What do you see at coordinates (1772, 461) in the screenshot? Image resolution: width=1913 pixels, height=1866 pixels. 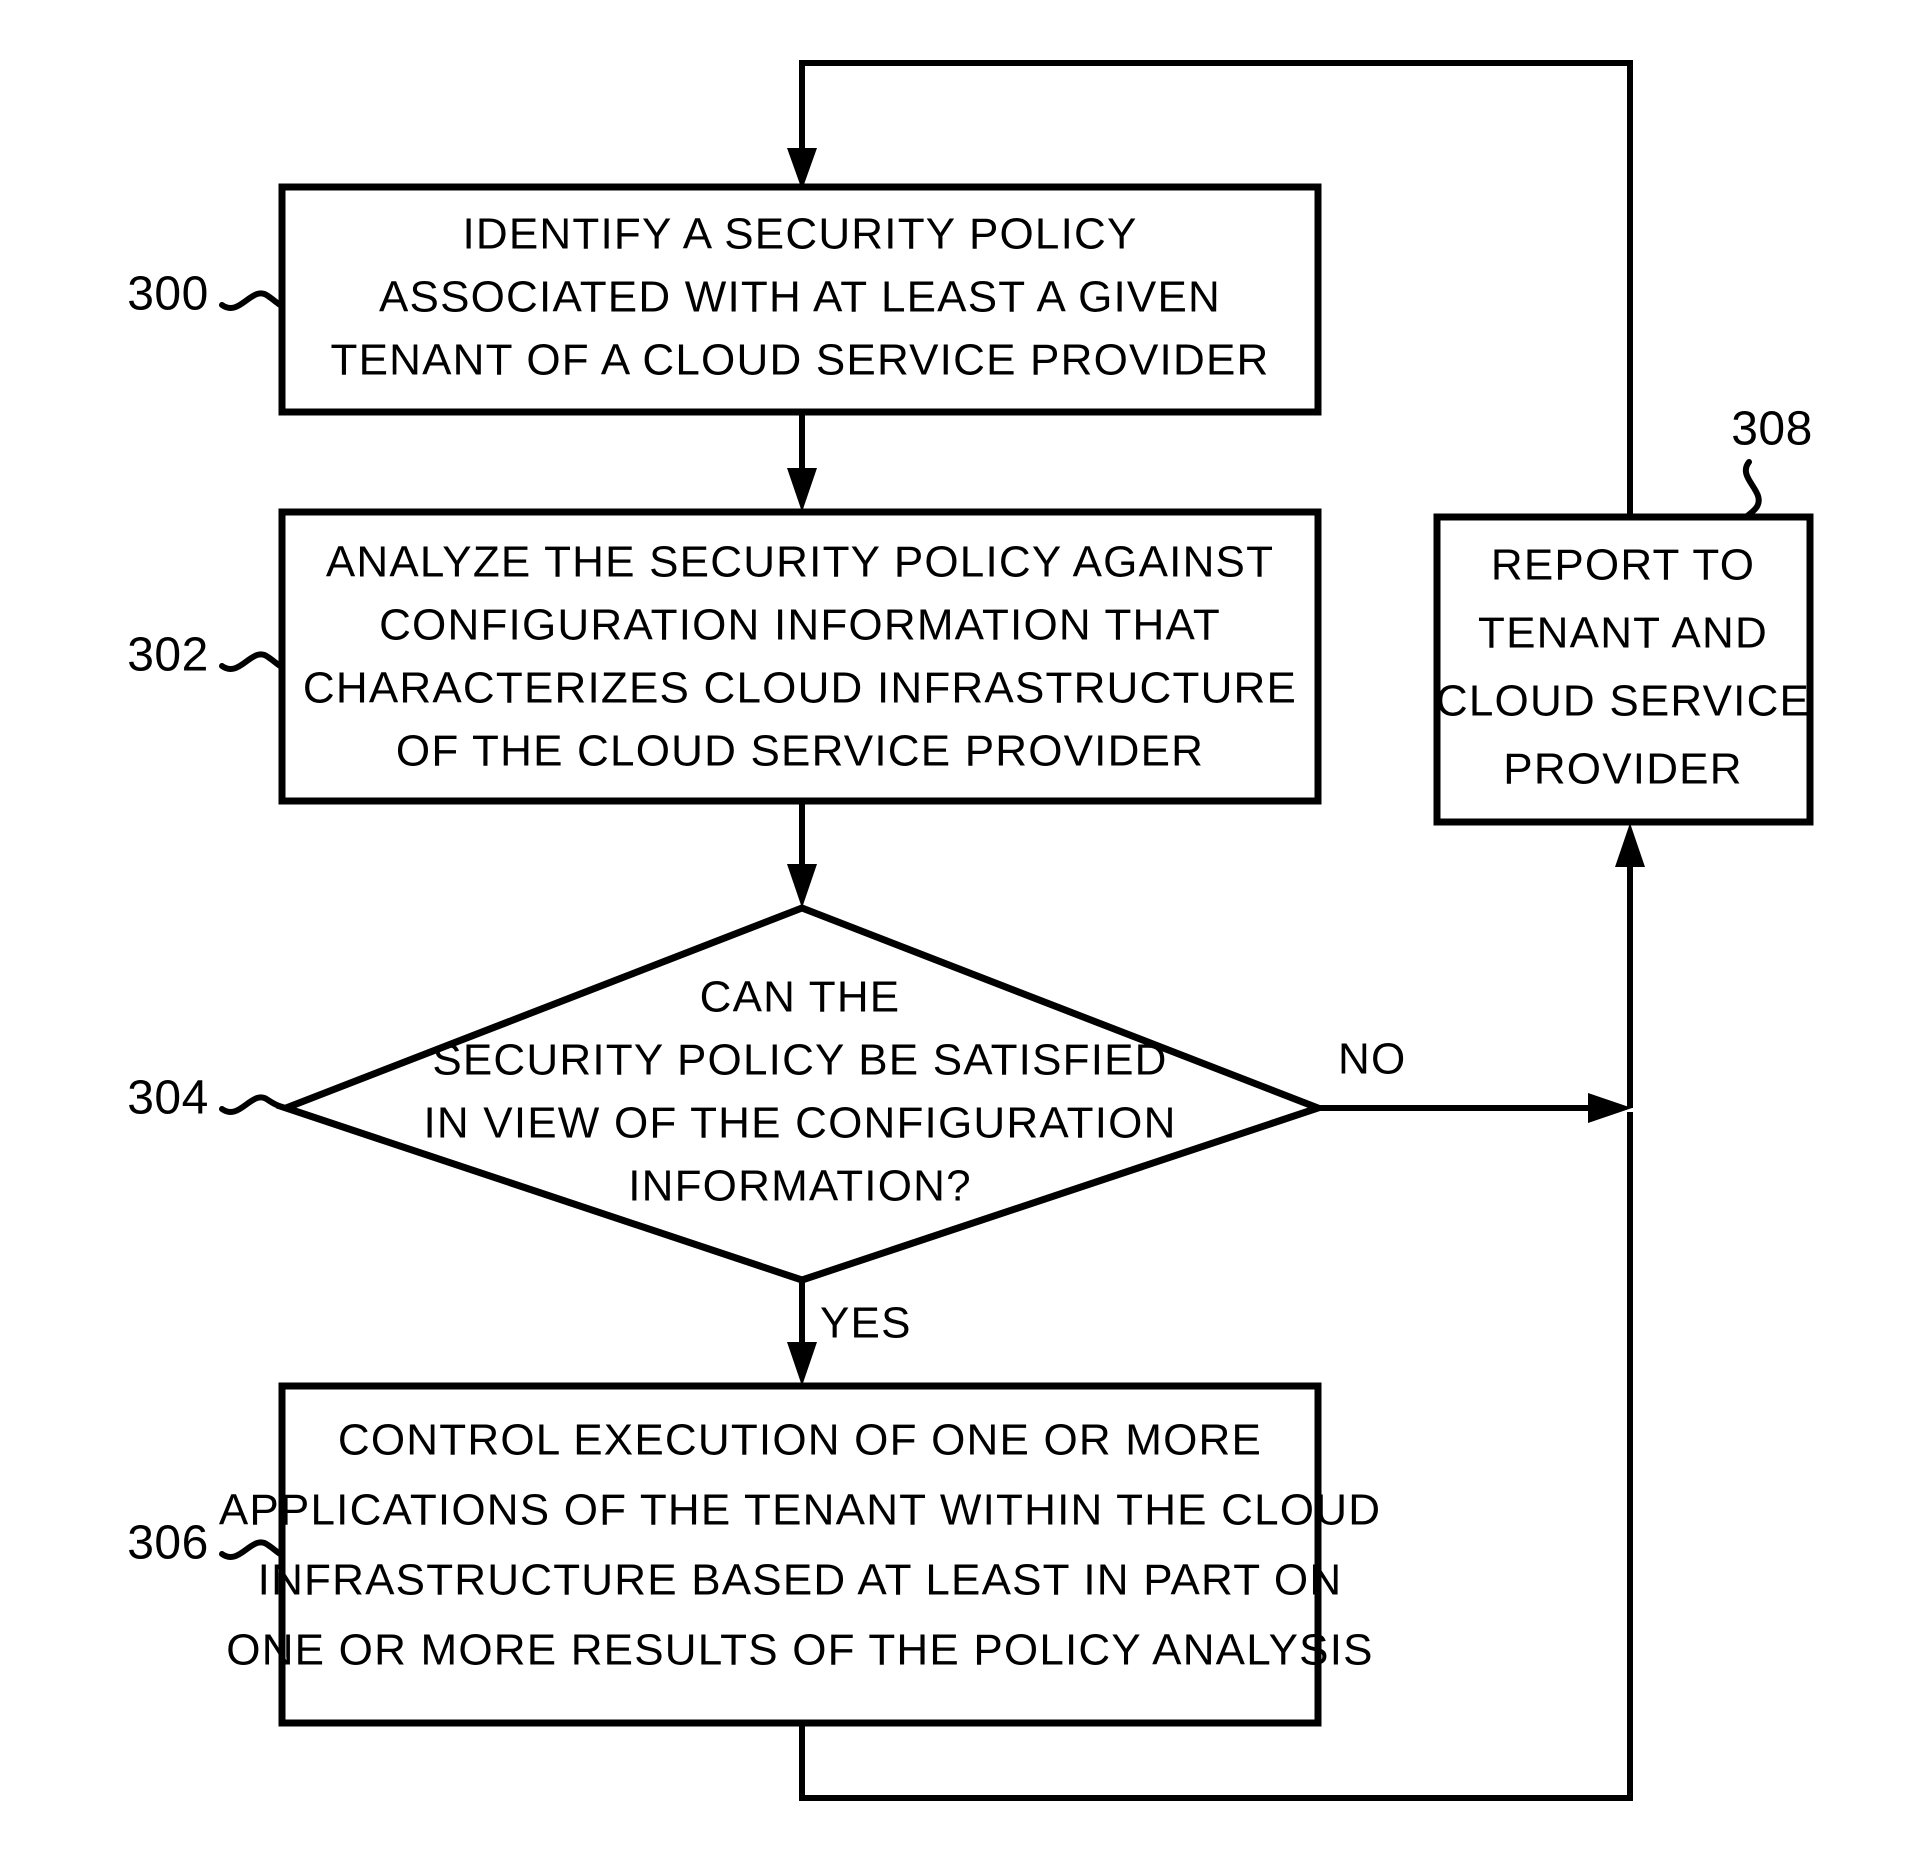 I see `ref-label-308: 308` at bounding box center [1772, 461].